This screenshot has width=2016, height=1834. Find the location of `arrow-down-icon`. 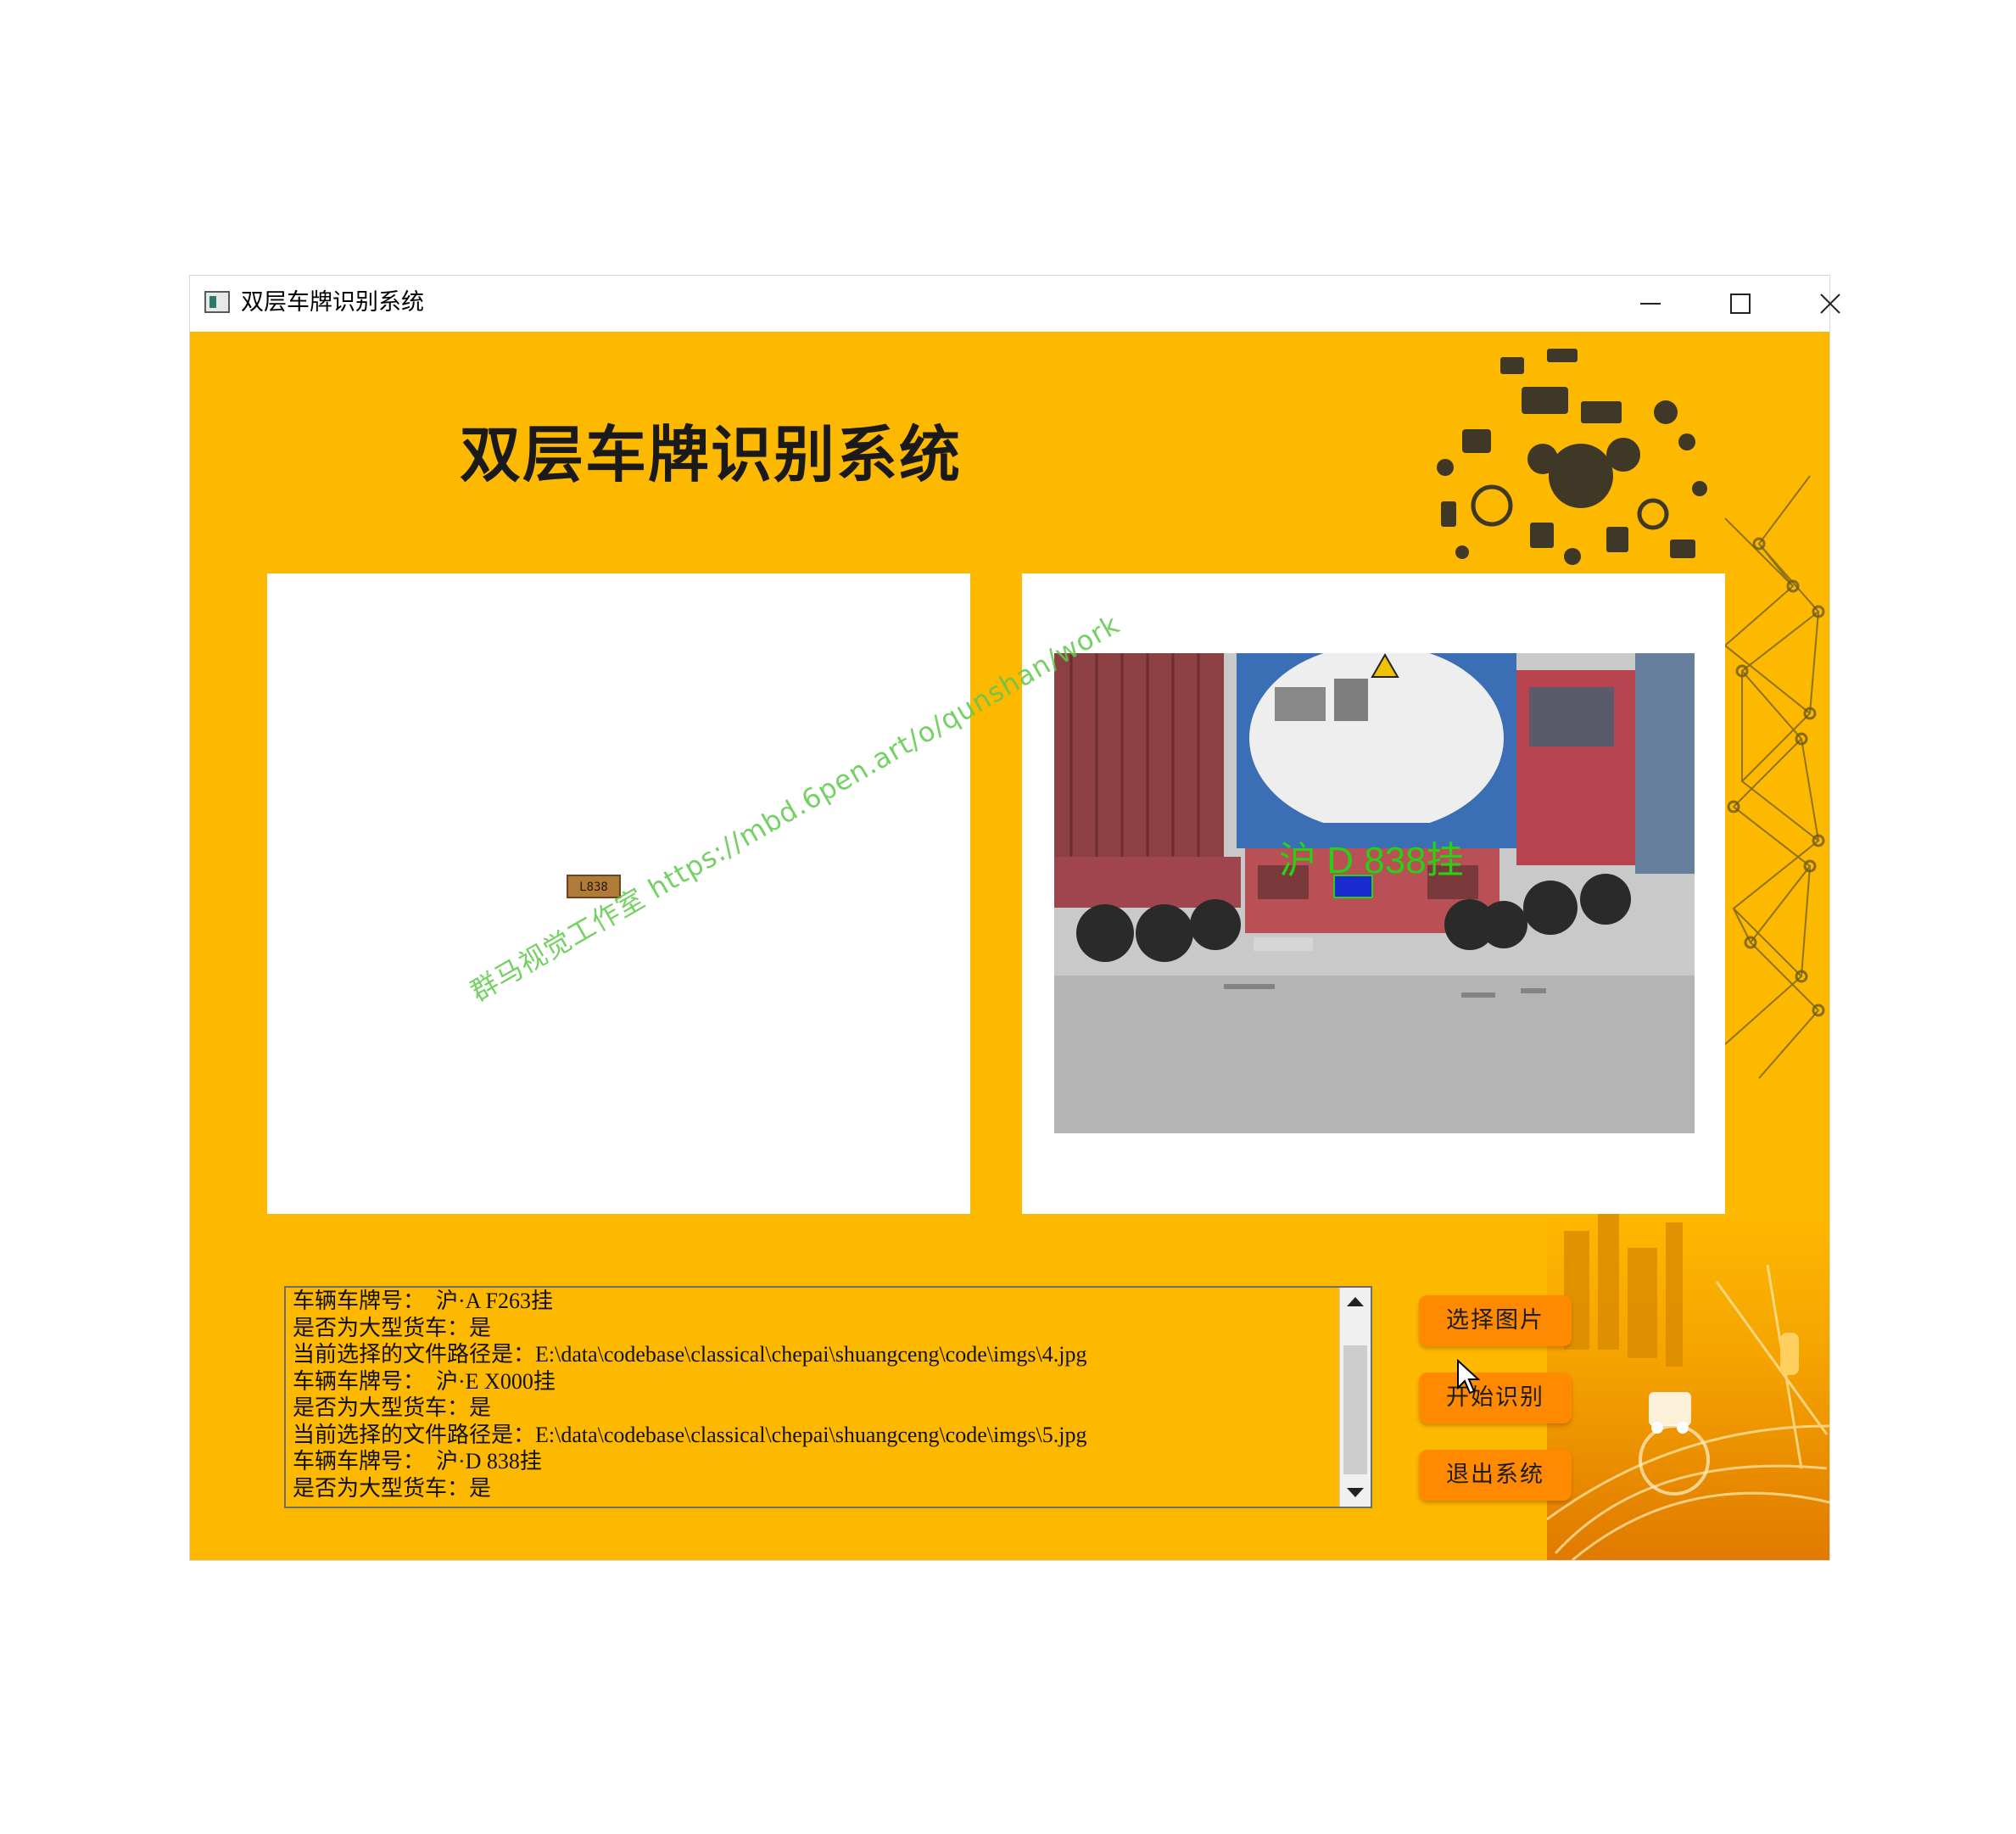

arrow-down-icon is located at coordinates (1355, 1492).